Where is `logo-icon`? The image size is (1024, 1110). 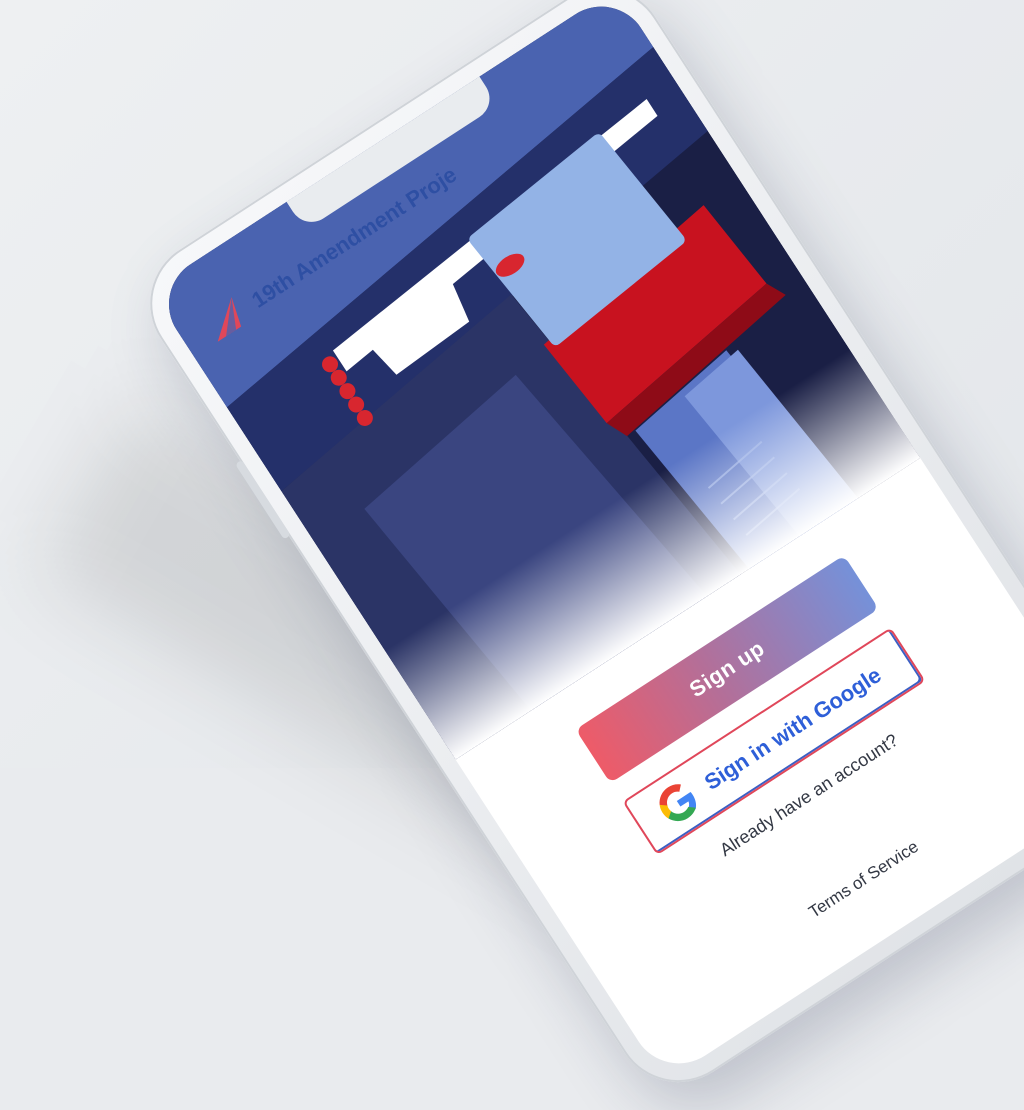
logo-icon is located at coordinates (229, 319).